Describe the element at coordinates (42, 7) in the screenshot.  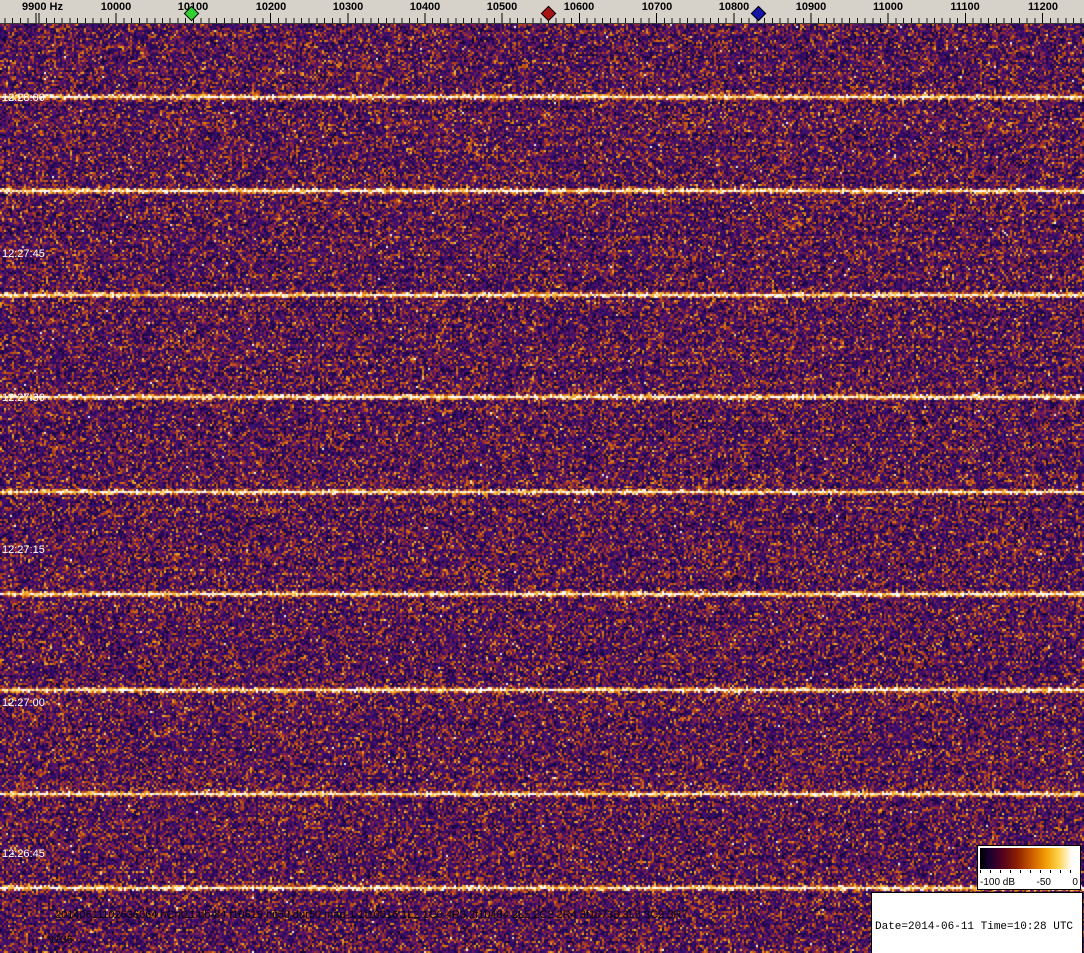
I see `freq-label: 9900 Hz` at that location.